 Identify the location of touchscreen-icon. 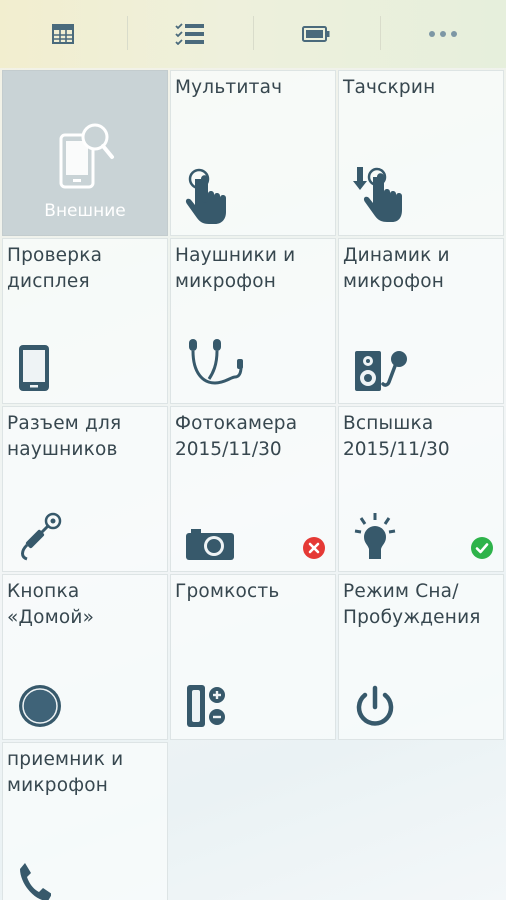
(377, 194).